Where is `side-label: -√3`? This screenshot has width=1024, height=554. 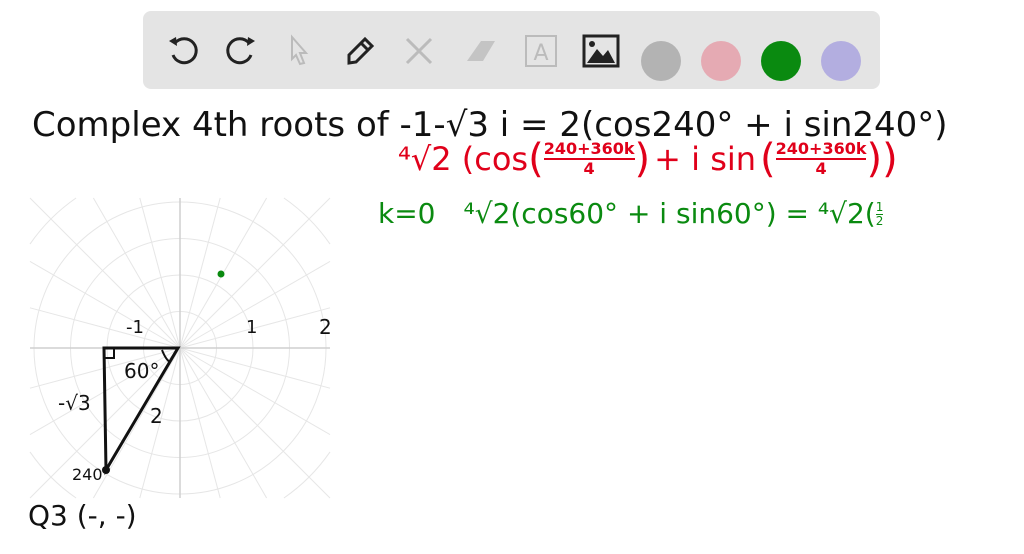 side-label: -√3 is located at coordinates (74, 403).